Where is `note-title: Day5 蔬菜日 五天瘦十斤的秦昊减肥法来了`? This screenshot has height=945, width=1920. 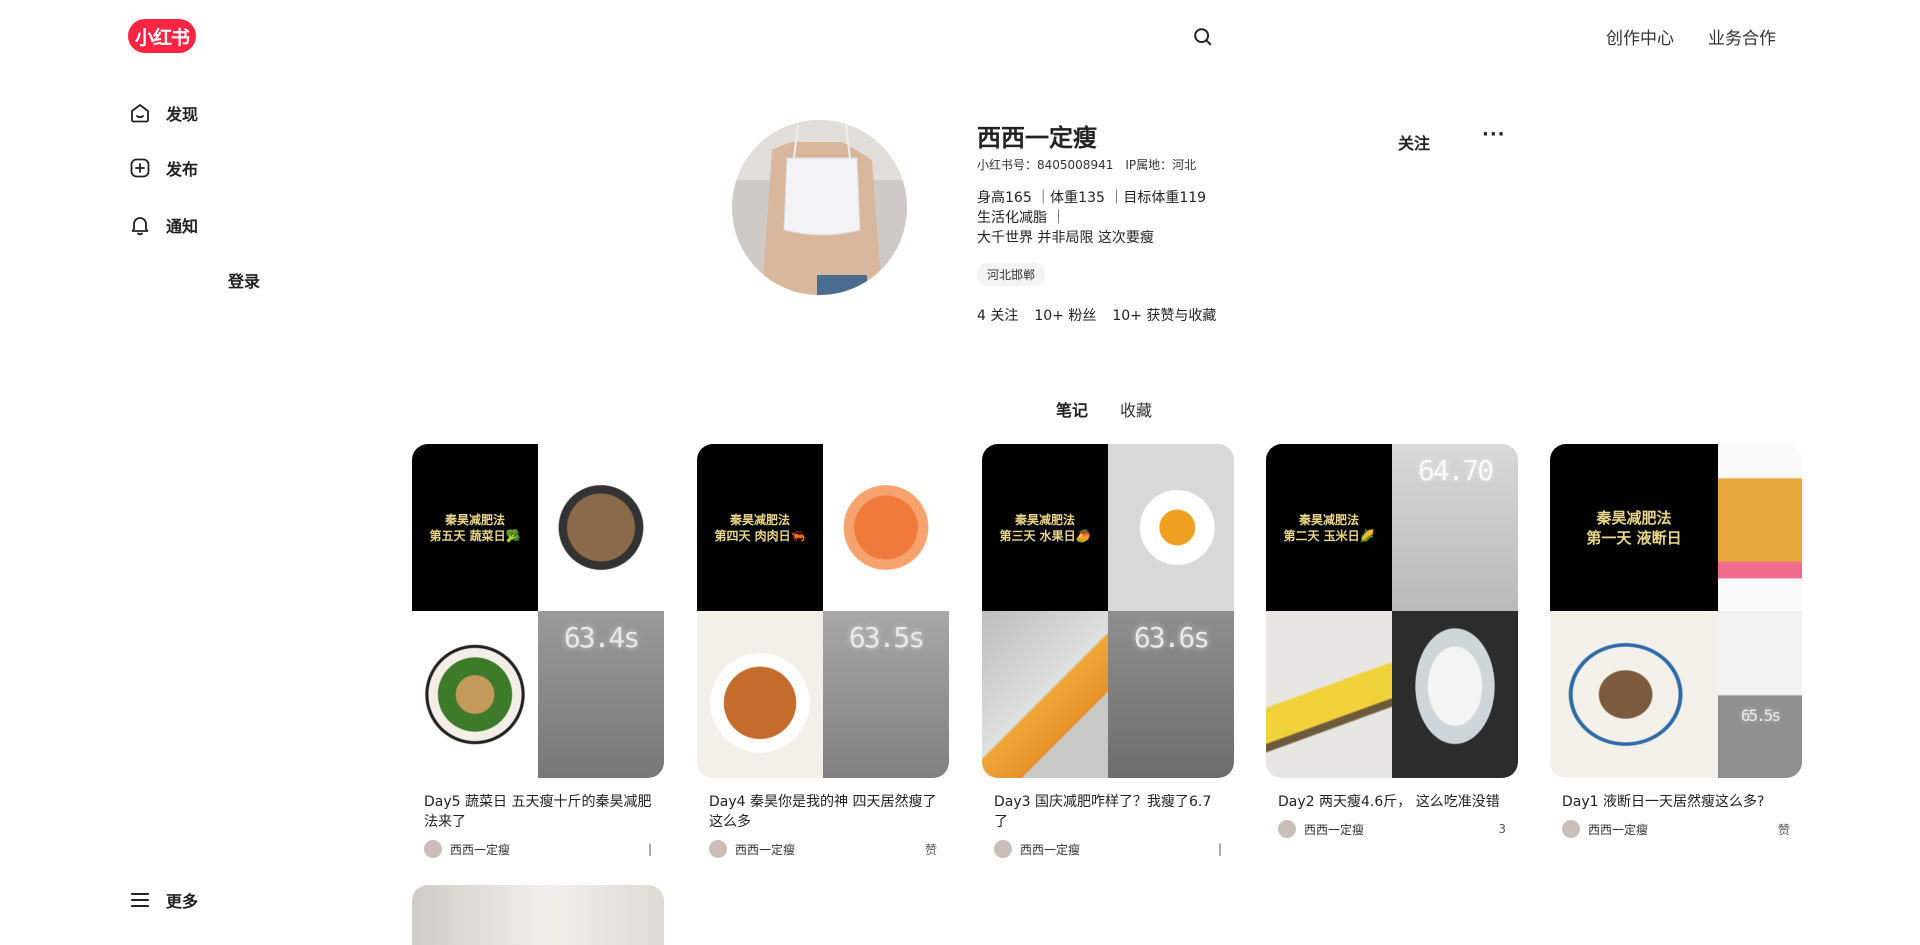
note-title: Day5 蔬菜日 五天瘦十斤的秦昊减肥法来了 is located at coordinates (538, 812).